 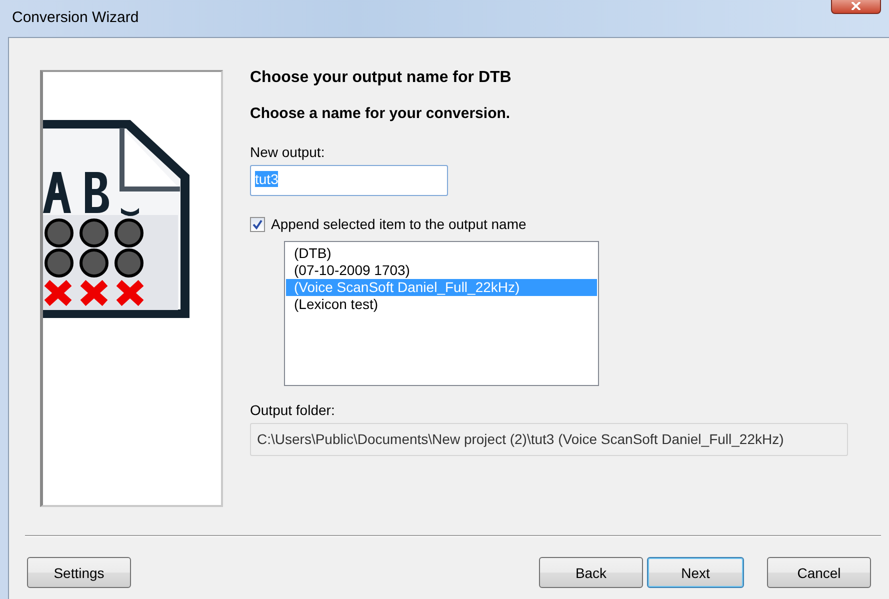 I want to click on field-label: Output folder:, so click(x=292, y=410).